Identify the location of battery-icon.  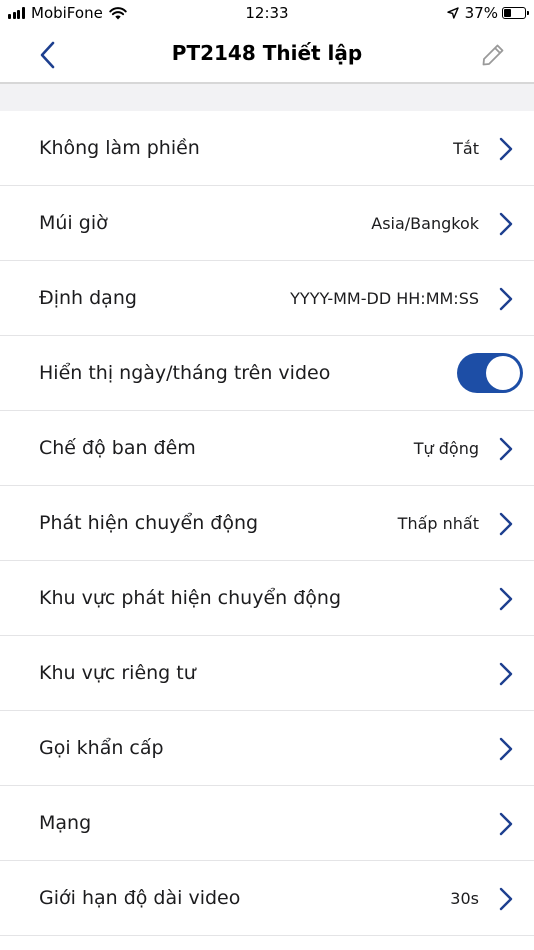
(515, 13).